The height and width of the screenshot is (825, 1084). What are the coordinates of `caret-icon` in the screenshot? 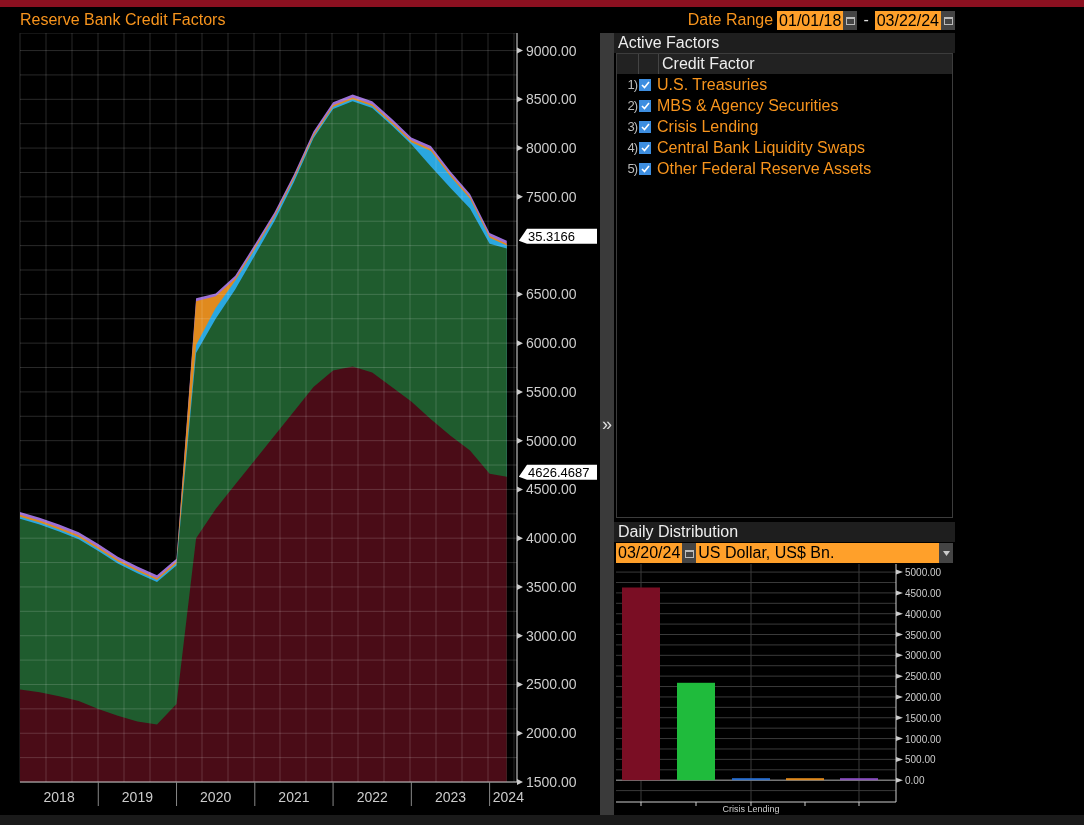 It's located at (946, 553).